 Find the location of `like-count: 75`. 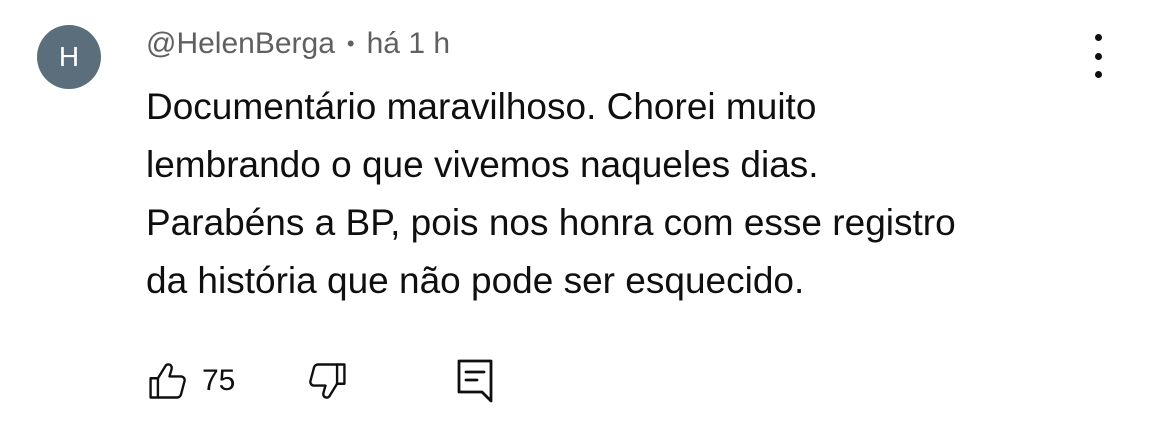

like-count: 75 is located at coordinates (219, 380).